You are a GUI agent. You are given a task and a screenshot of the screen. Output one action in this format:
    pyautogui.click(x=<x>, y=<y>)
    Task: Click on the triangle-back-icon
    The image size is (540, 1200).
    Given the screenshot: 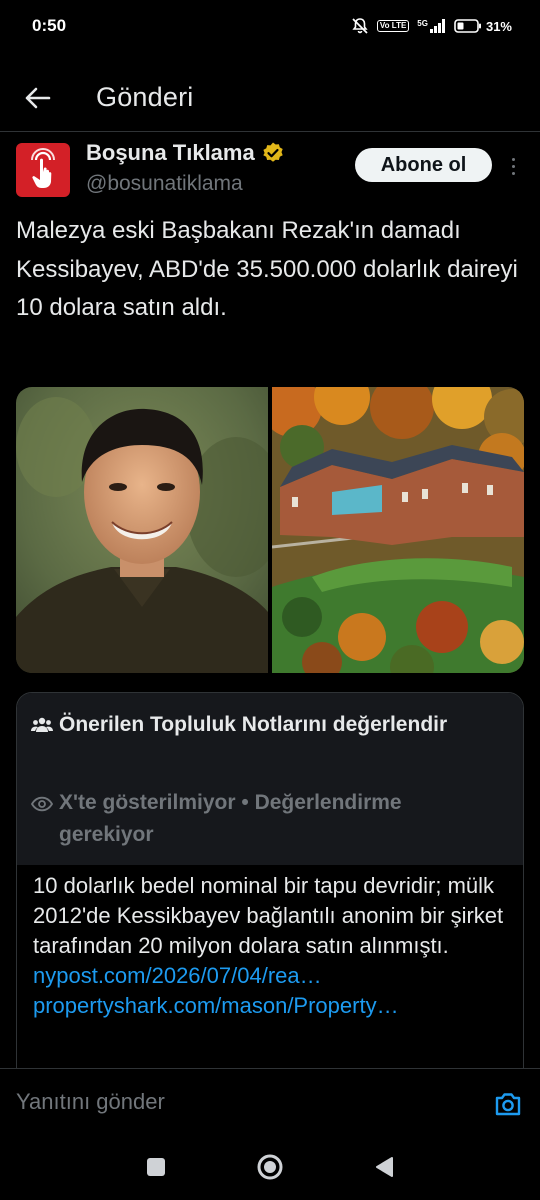 What is the action you would take?
    pyautogui.click(x=384, y=1167)
    